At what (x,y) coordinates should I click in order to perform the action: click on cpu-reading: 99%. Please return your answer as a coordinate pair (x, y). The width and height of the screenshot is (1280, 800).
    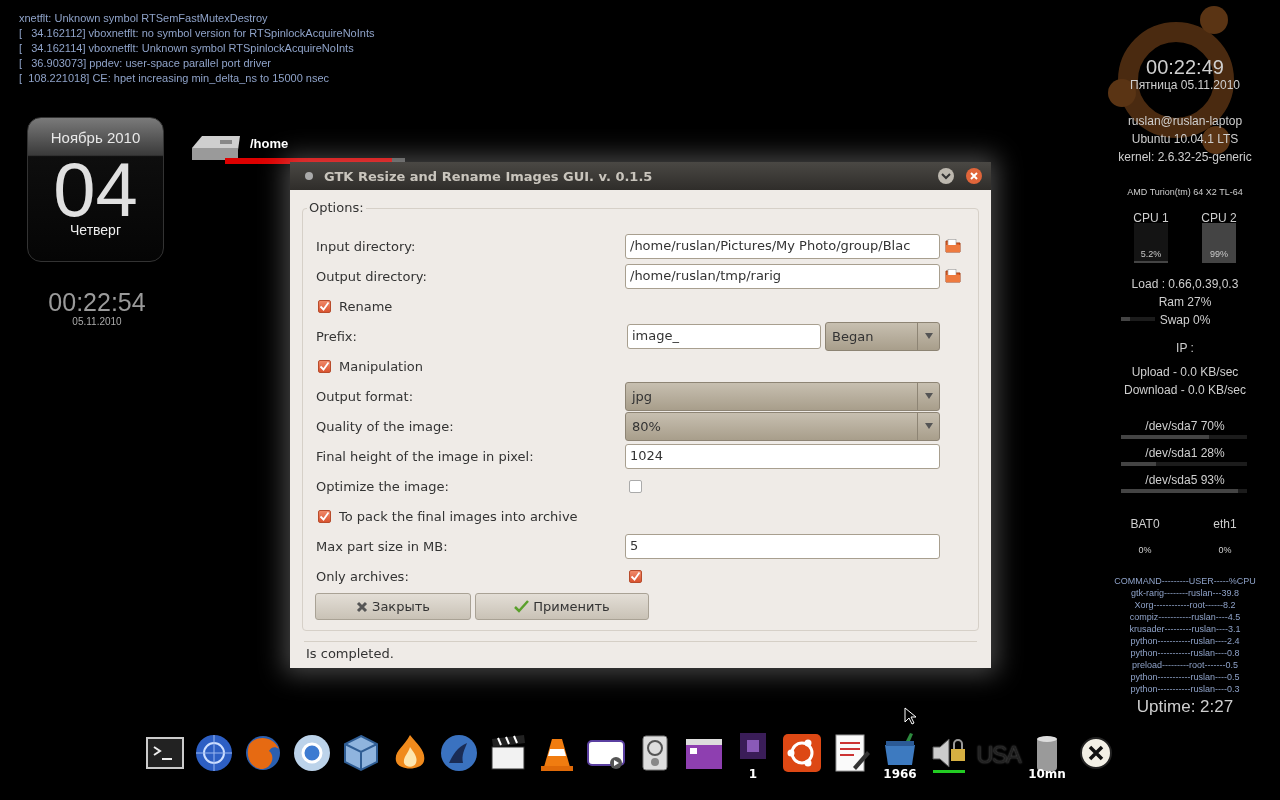
    Looking at the image, I should click on (1219, 254).